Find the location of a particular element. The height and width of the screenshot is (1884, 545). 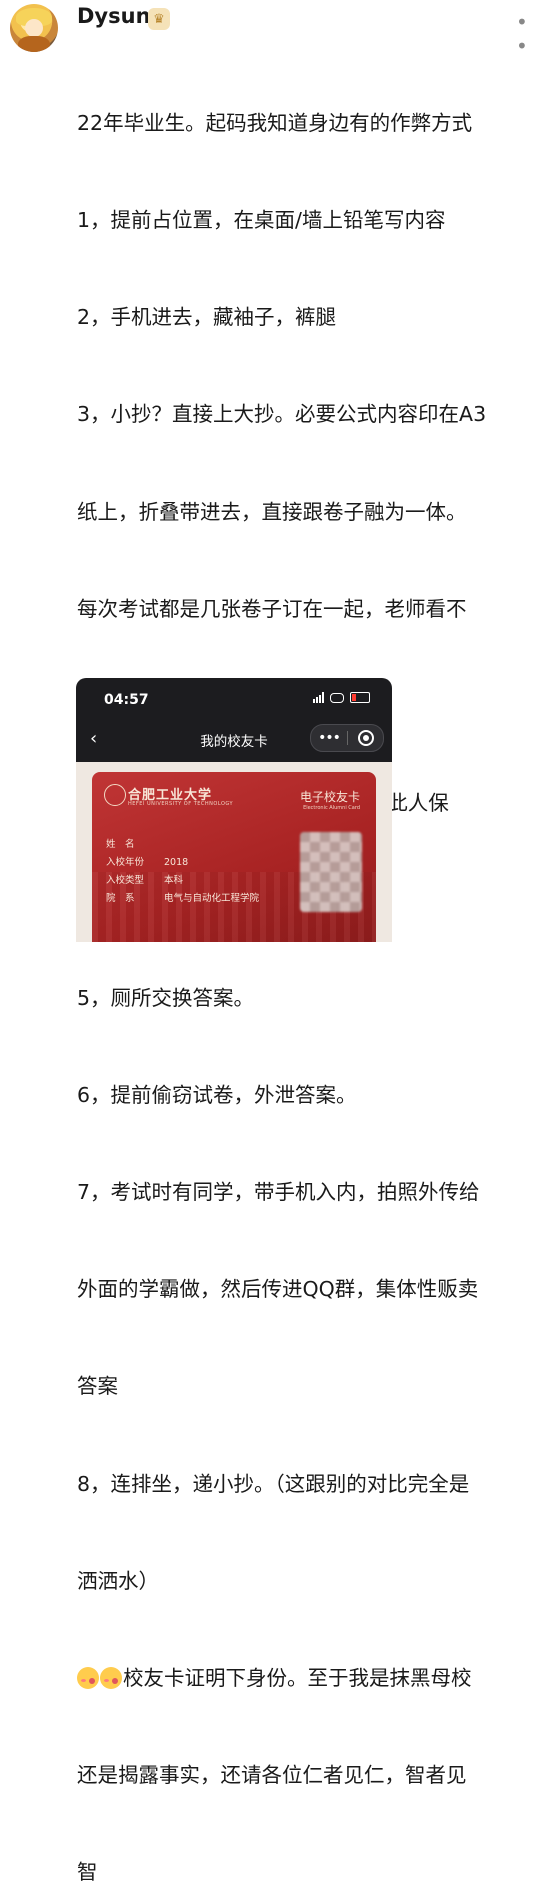

avatar is located at coordinates (34, 28).